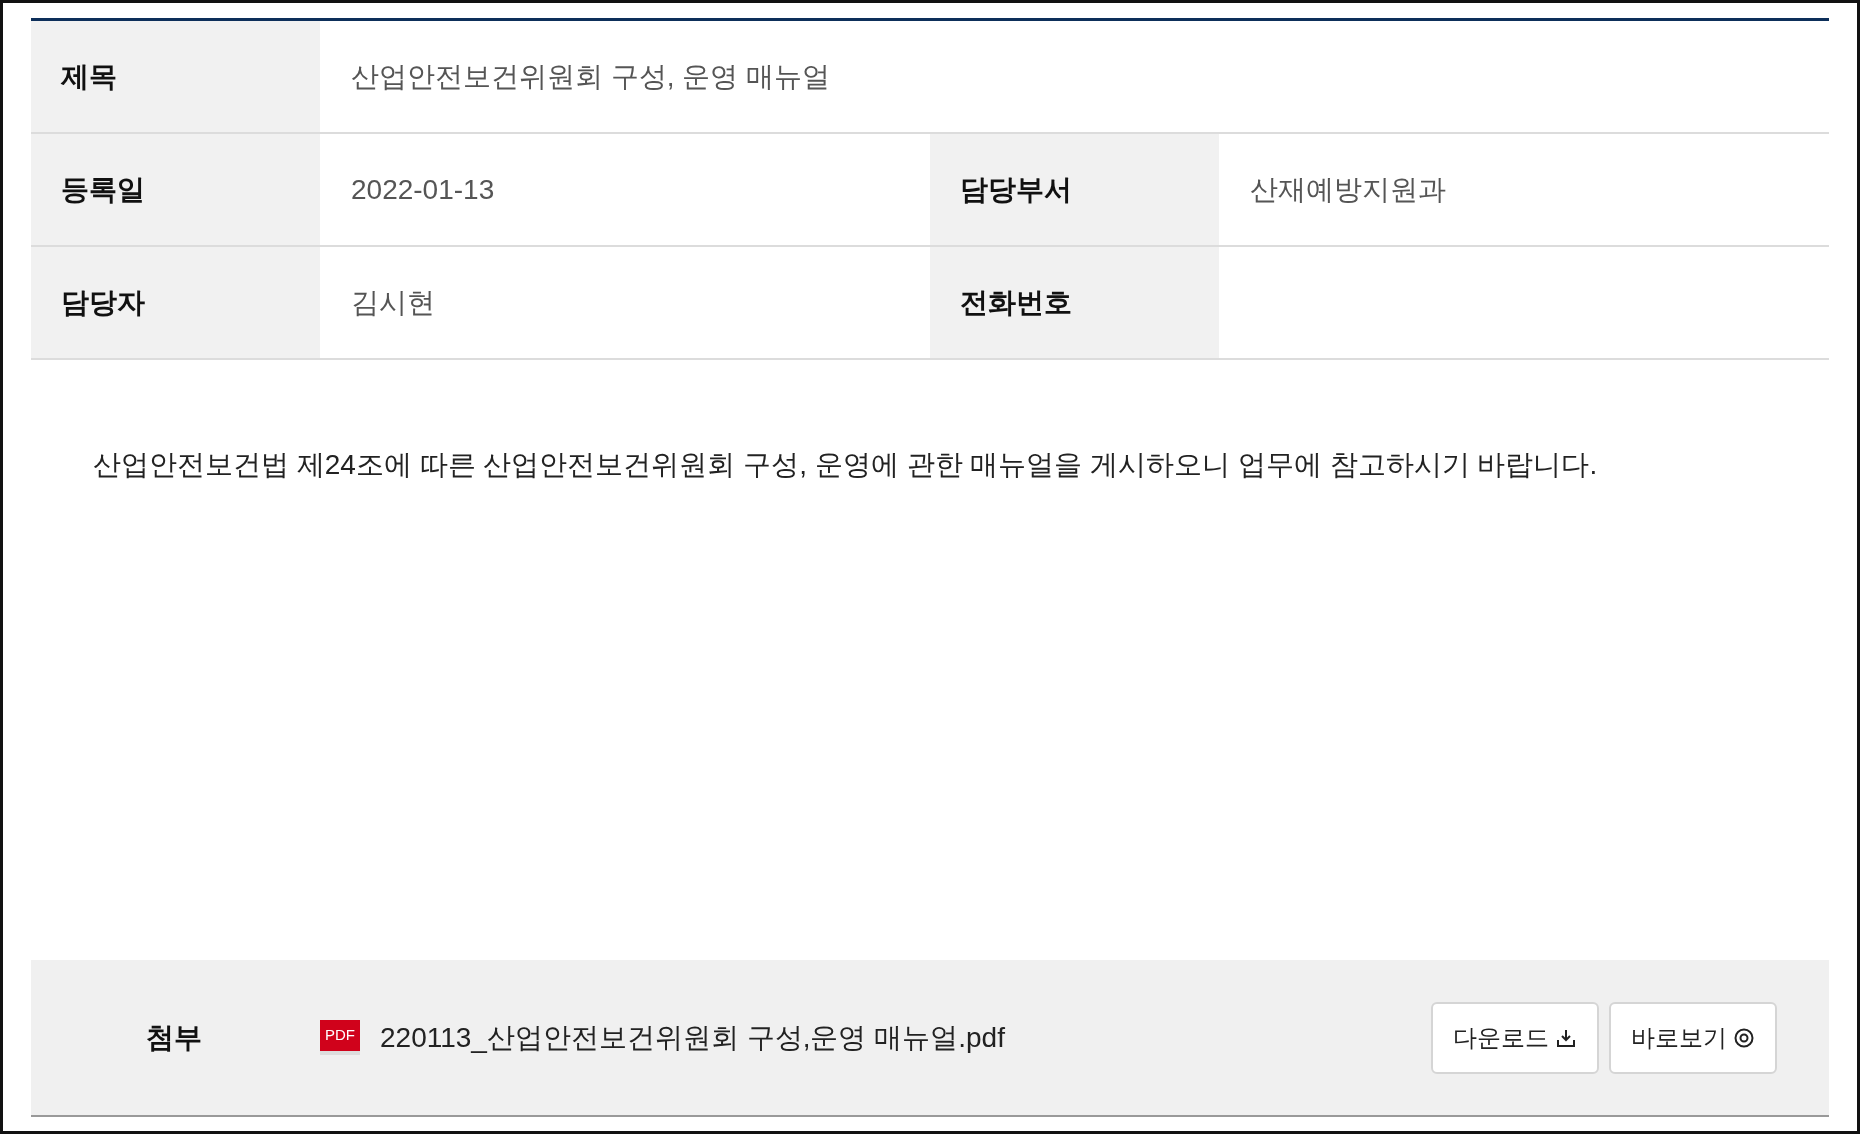  What do you see at coordinates (1744, 1037) in the screenshot?
I see `view-icon` at bounding box center [1744, 1037].